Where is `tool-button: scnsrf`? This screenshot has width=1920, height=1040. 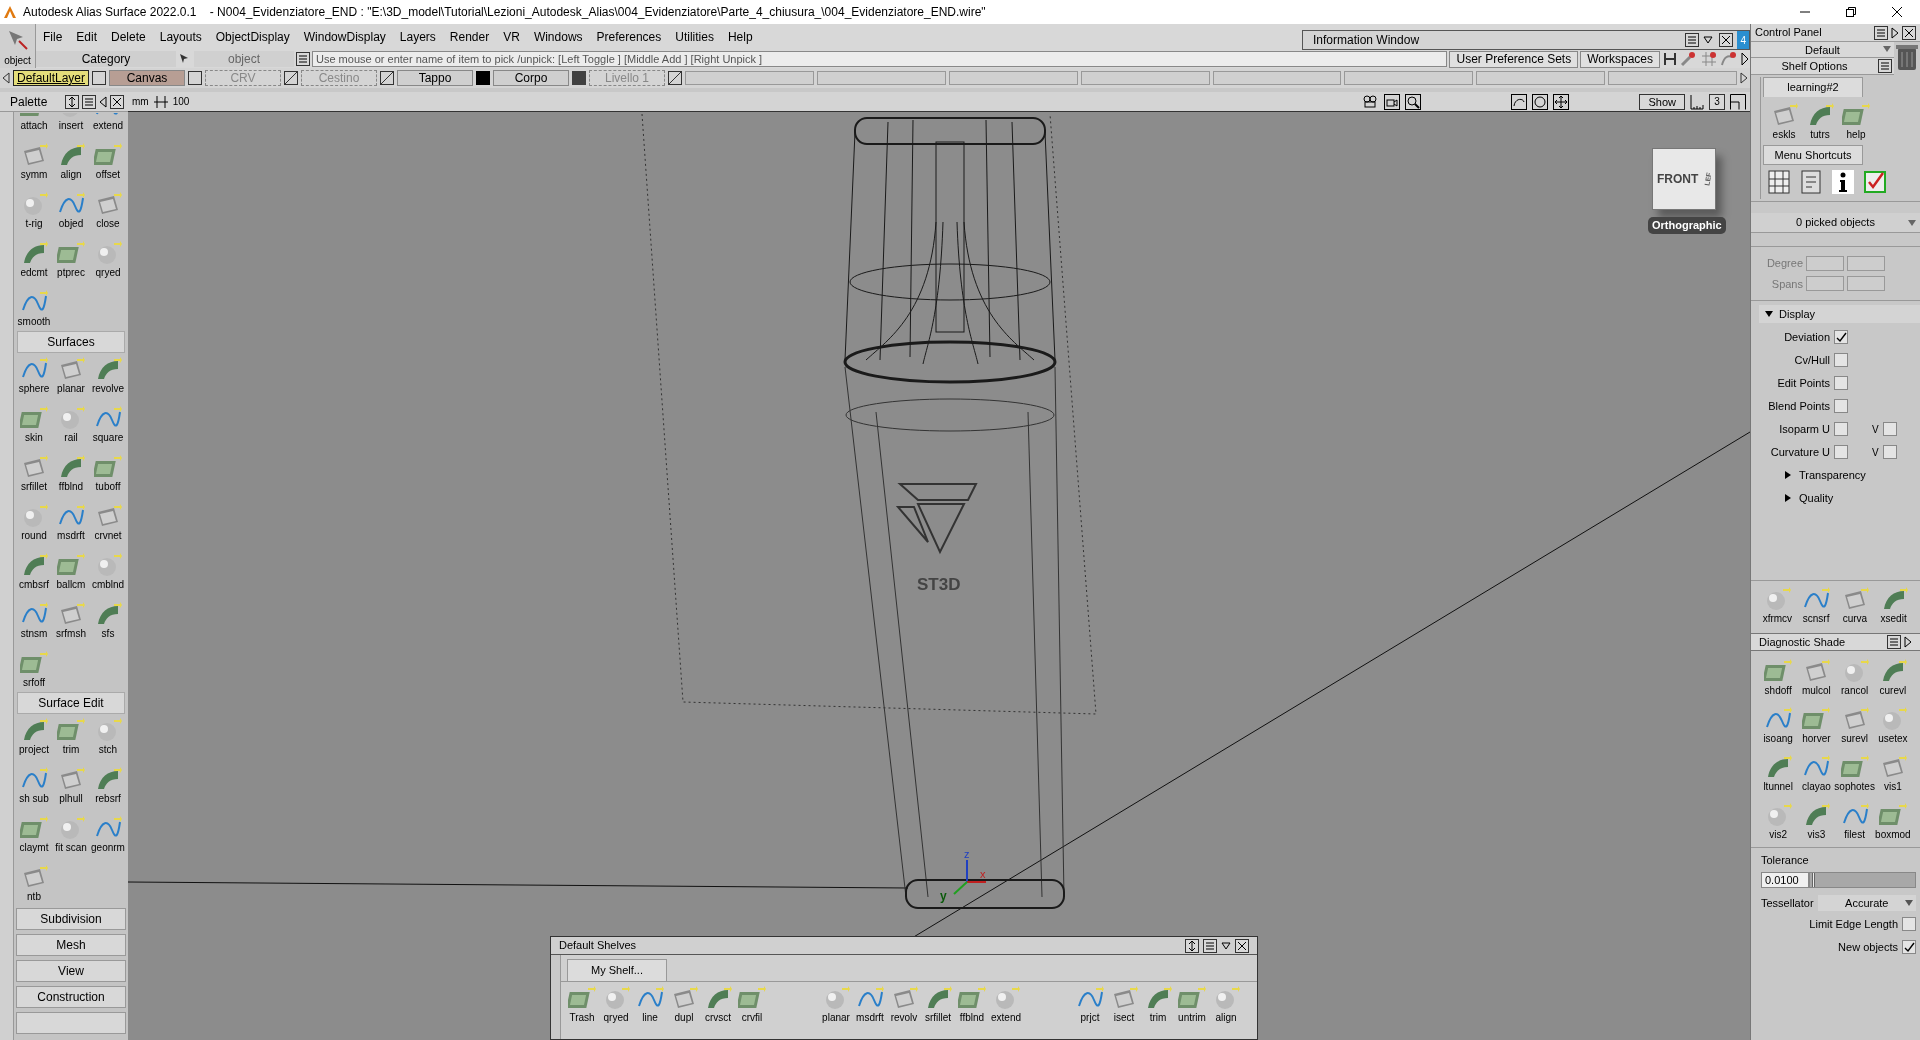
tool-button: scnsrf is located at coordinates (1816, 605).